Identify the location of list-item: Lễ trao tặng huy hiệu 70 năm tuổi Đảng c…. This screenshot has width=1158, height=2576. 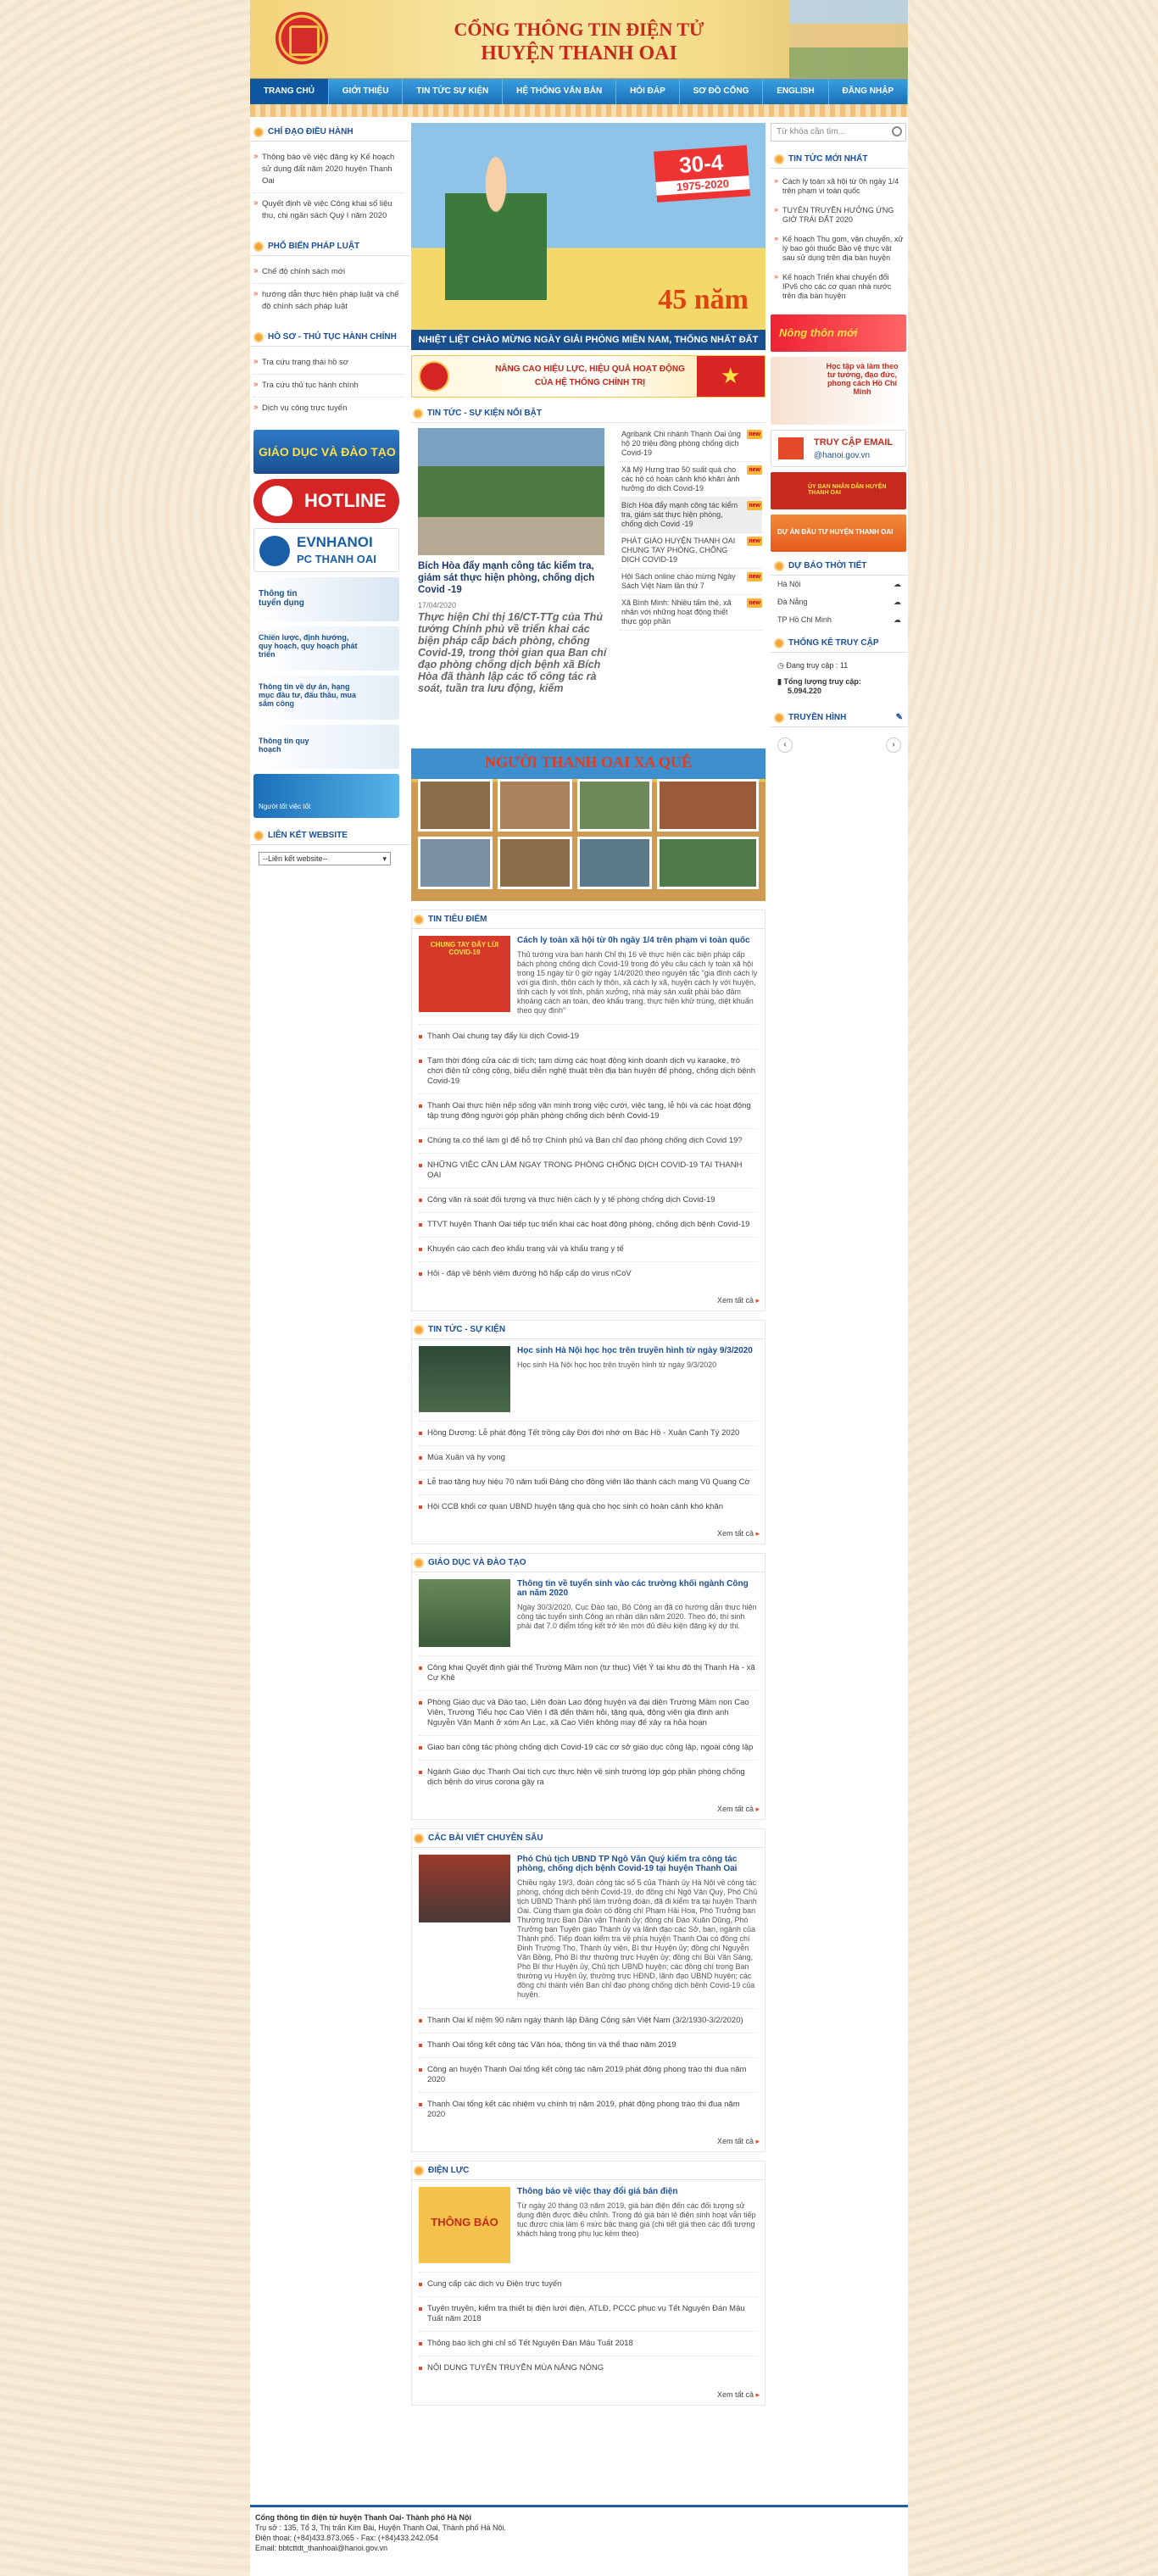
(588, 1482).